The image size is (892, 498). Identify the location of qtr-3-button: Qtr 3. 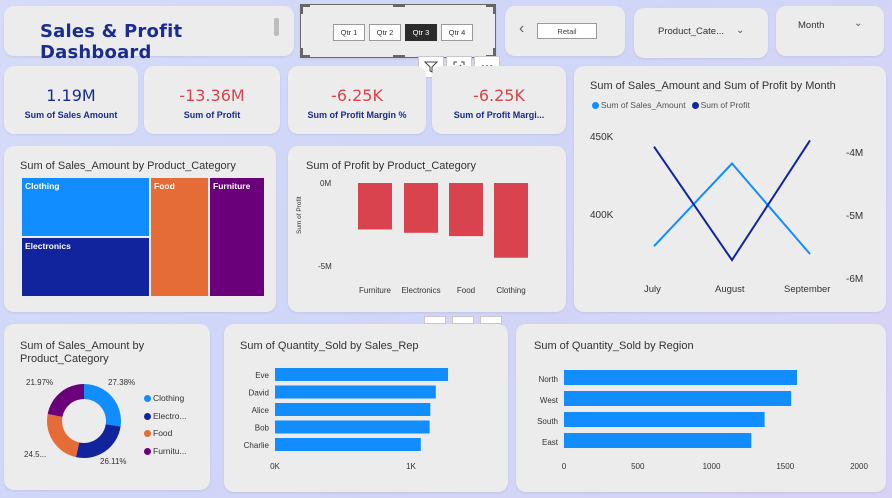
(421, 32).